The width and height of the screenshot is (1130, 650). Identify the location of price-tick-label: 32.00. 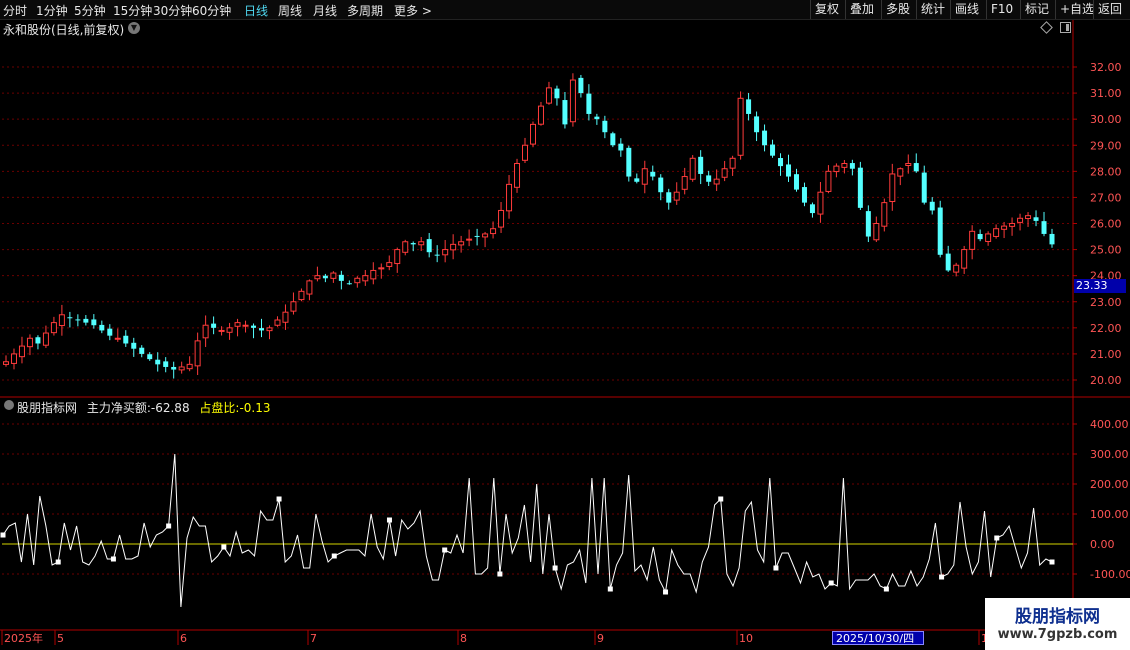
(1106, 67).